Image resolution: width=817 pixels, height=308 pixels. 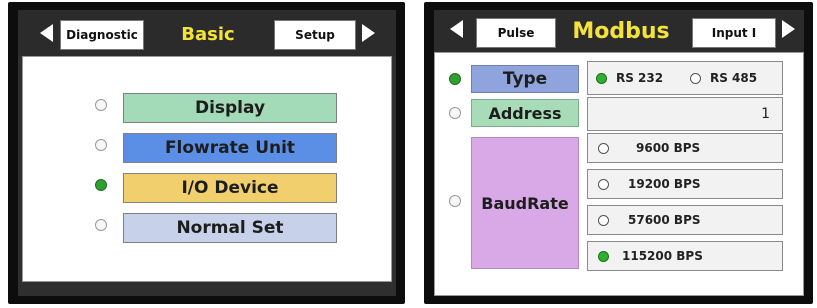 I want to click on io-device-radio, so click(x=101, y=185).